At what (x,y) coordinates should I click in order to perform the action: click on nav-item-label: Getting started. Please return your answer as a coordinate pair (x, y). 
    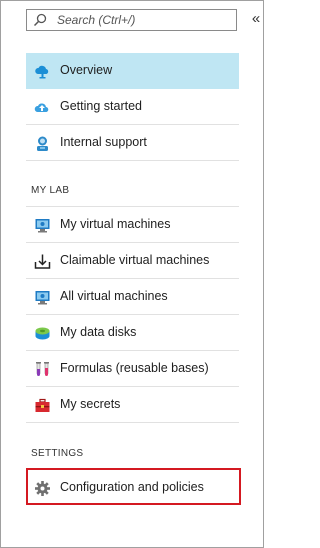
    Looking at the image, I should click on (101, 106).